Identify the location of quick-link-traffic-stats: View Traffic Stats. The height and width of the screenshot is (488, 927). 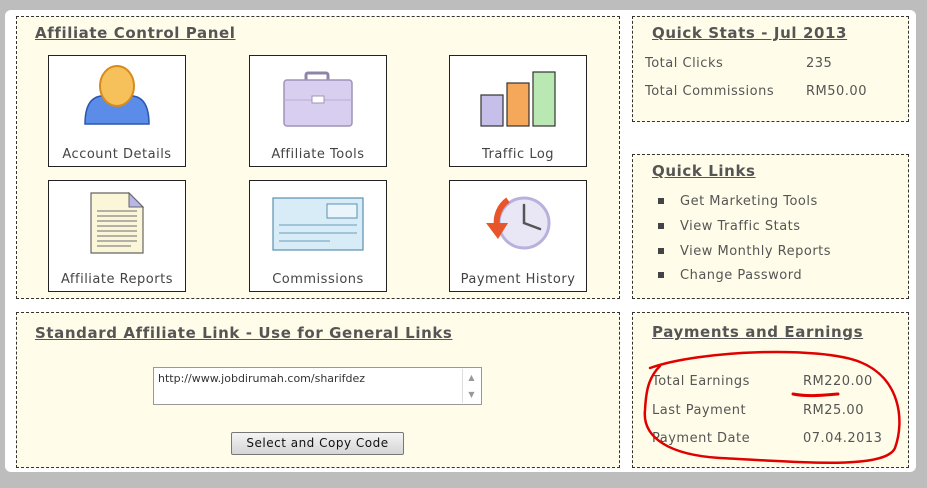
(729, 226).